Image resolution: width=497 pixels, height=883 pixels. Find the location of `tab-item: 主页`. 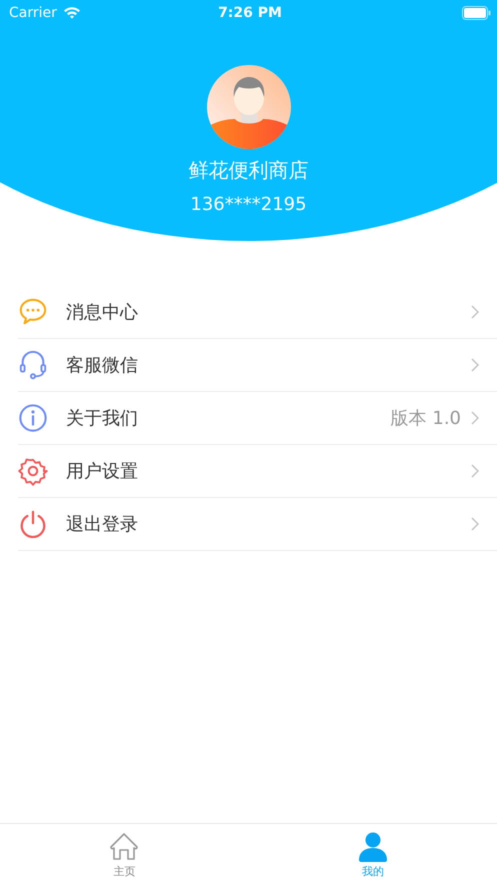

tab-item: 主页 is located at coordinates (124, 853).